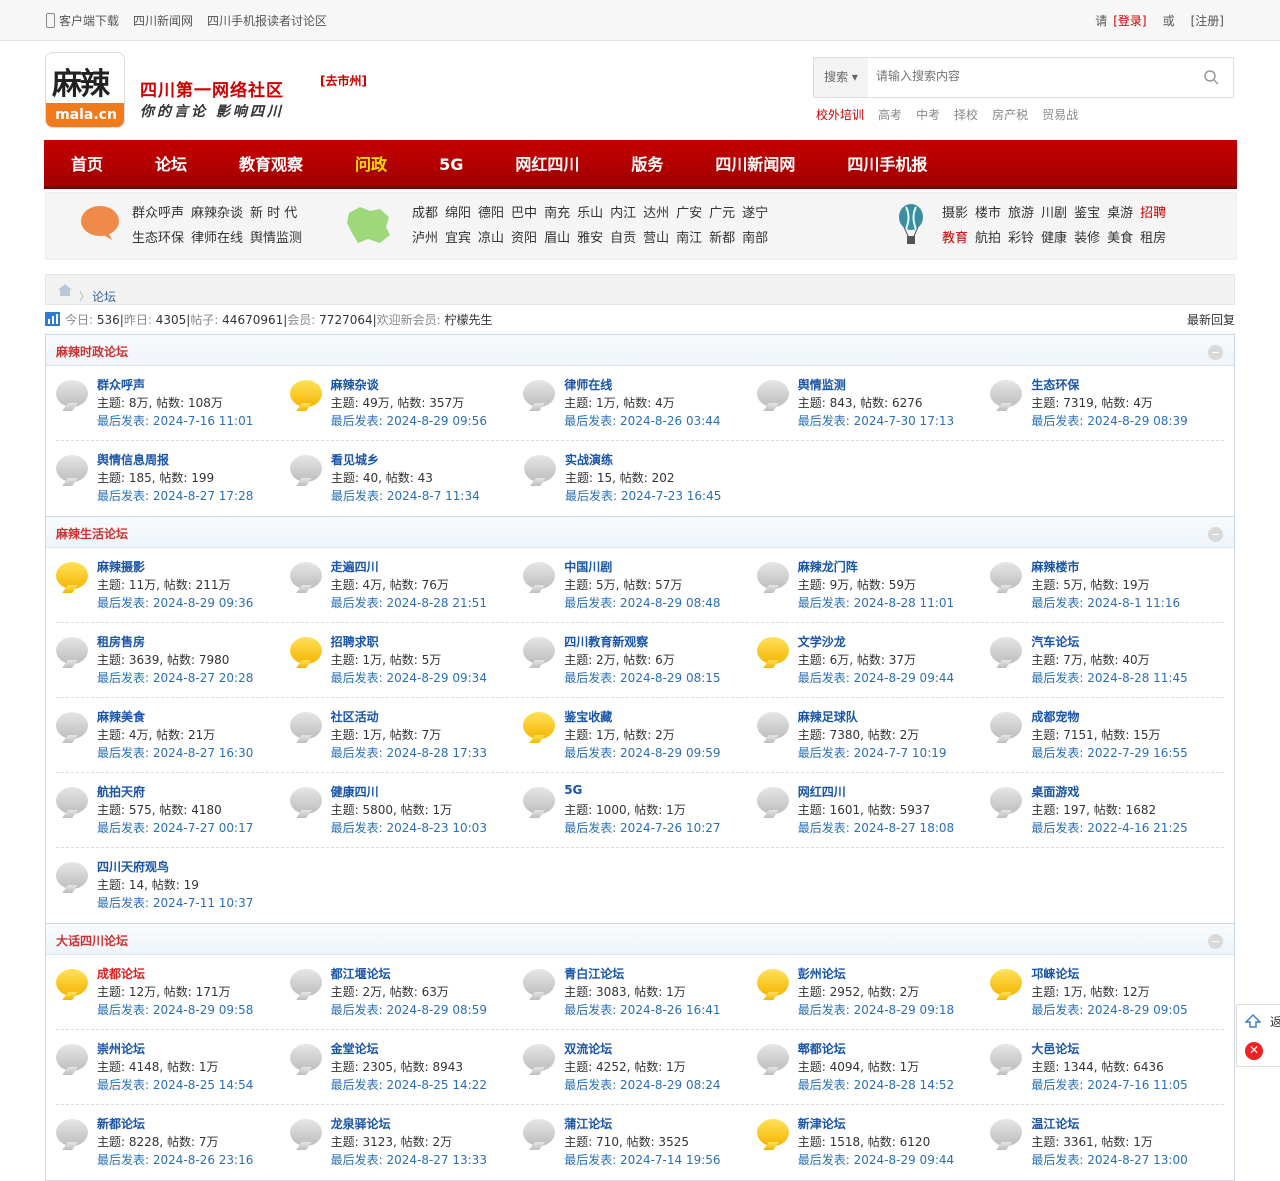 The height and width of the screenshot is (1181, 1280). Describe the element at coordinates (642, 677) in the screenshot. I see `forum-last-post-link: 最后发表: 2024-8-29 08:15` at that location.